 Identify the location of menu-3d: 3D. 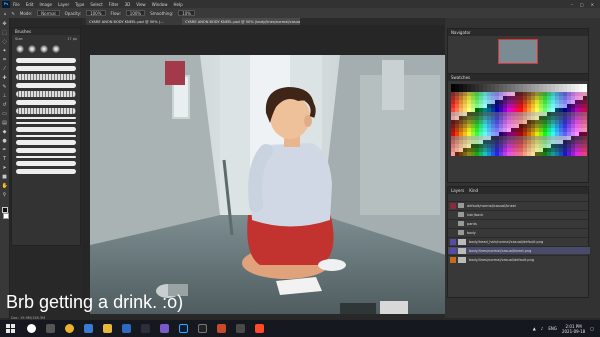
(128, 4).